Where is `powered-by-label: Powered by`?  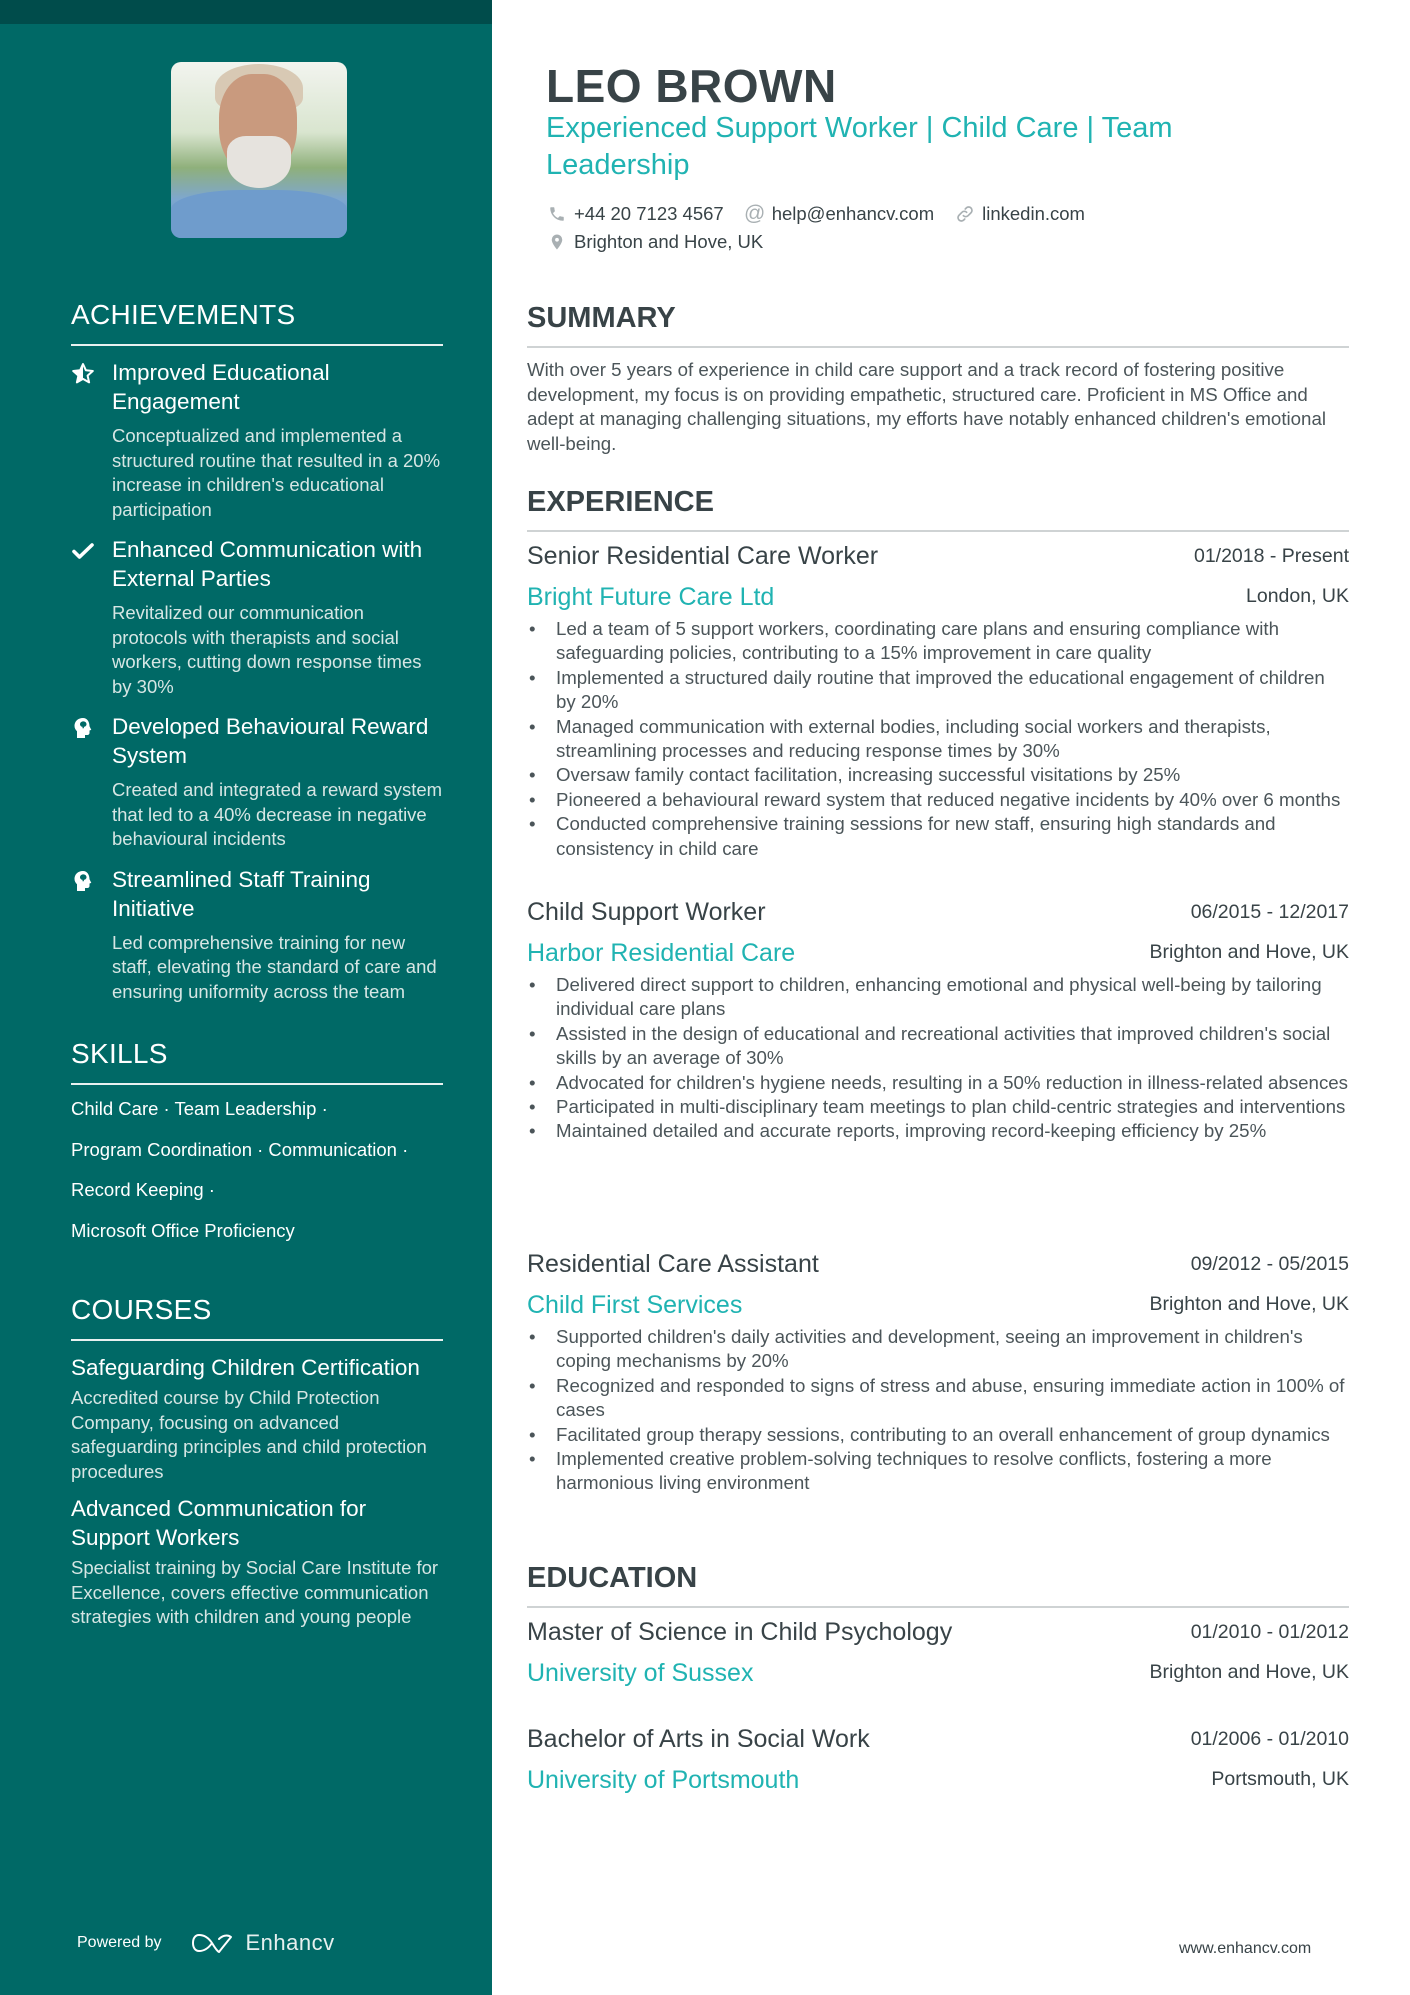 powered-by-label: Powered by is located at coordinates (119, 1942).